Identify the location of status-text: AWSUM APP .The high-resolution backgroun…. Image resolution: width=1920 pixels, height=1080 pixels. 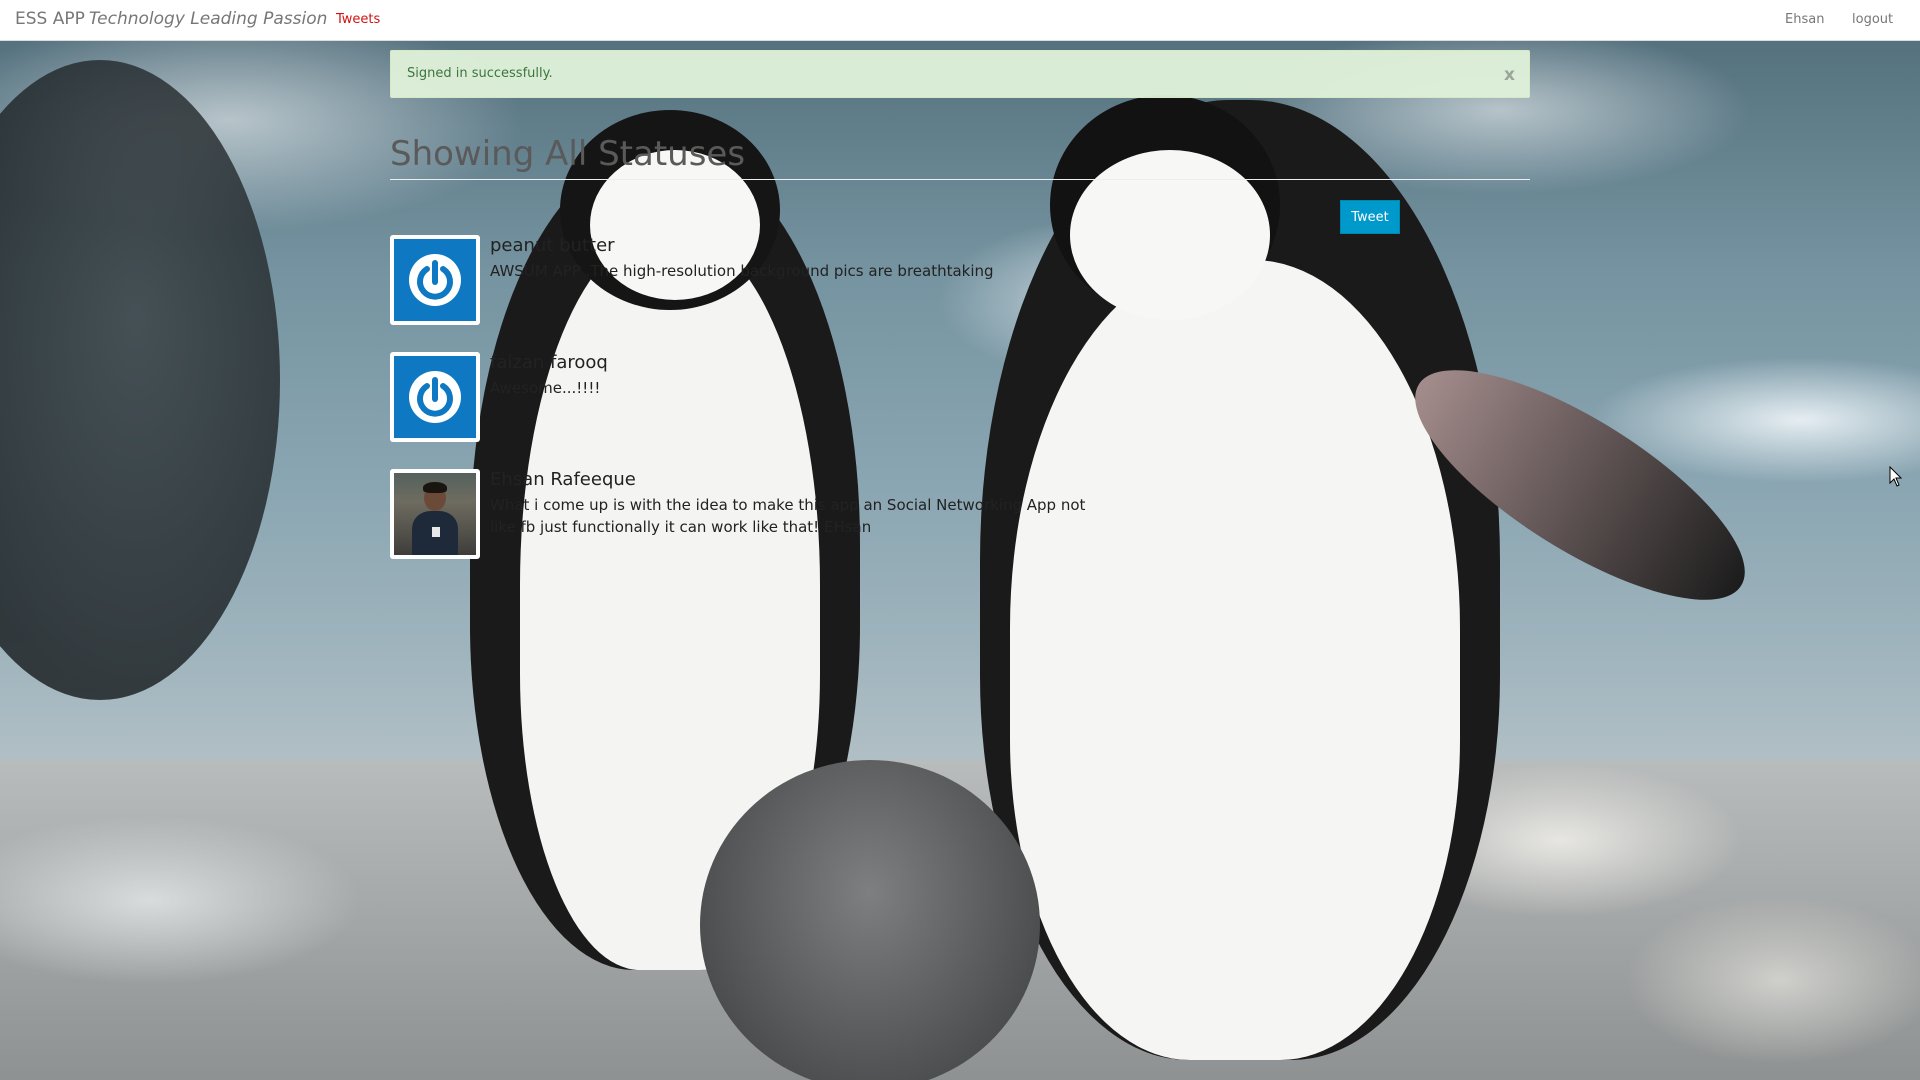
(742, 271).